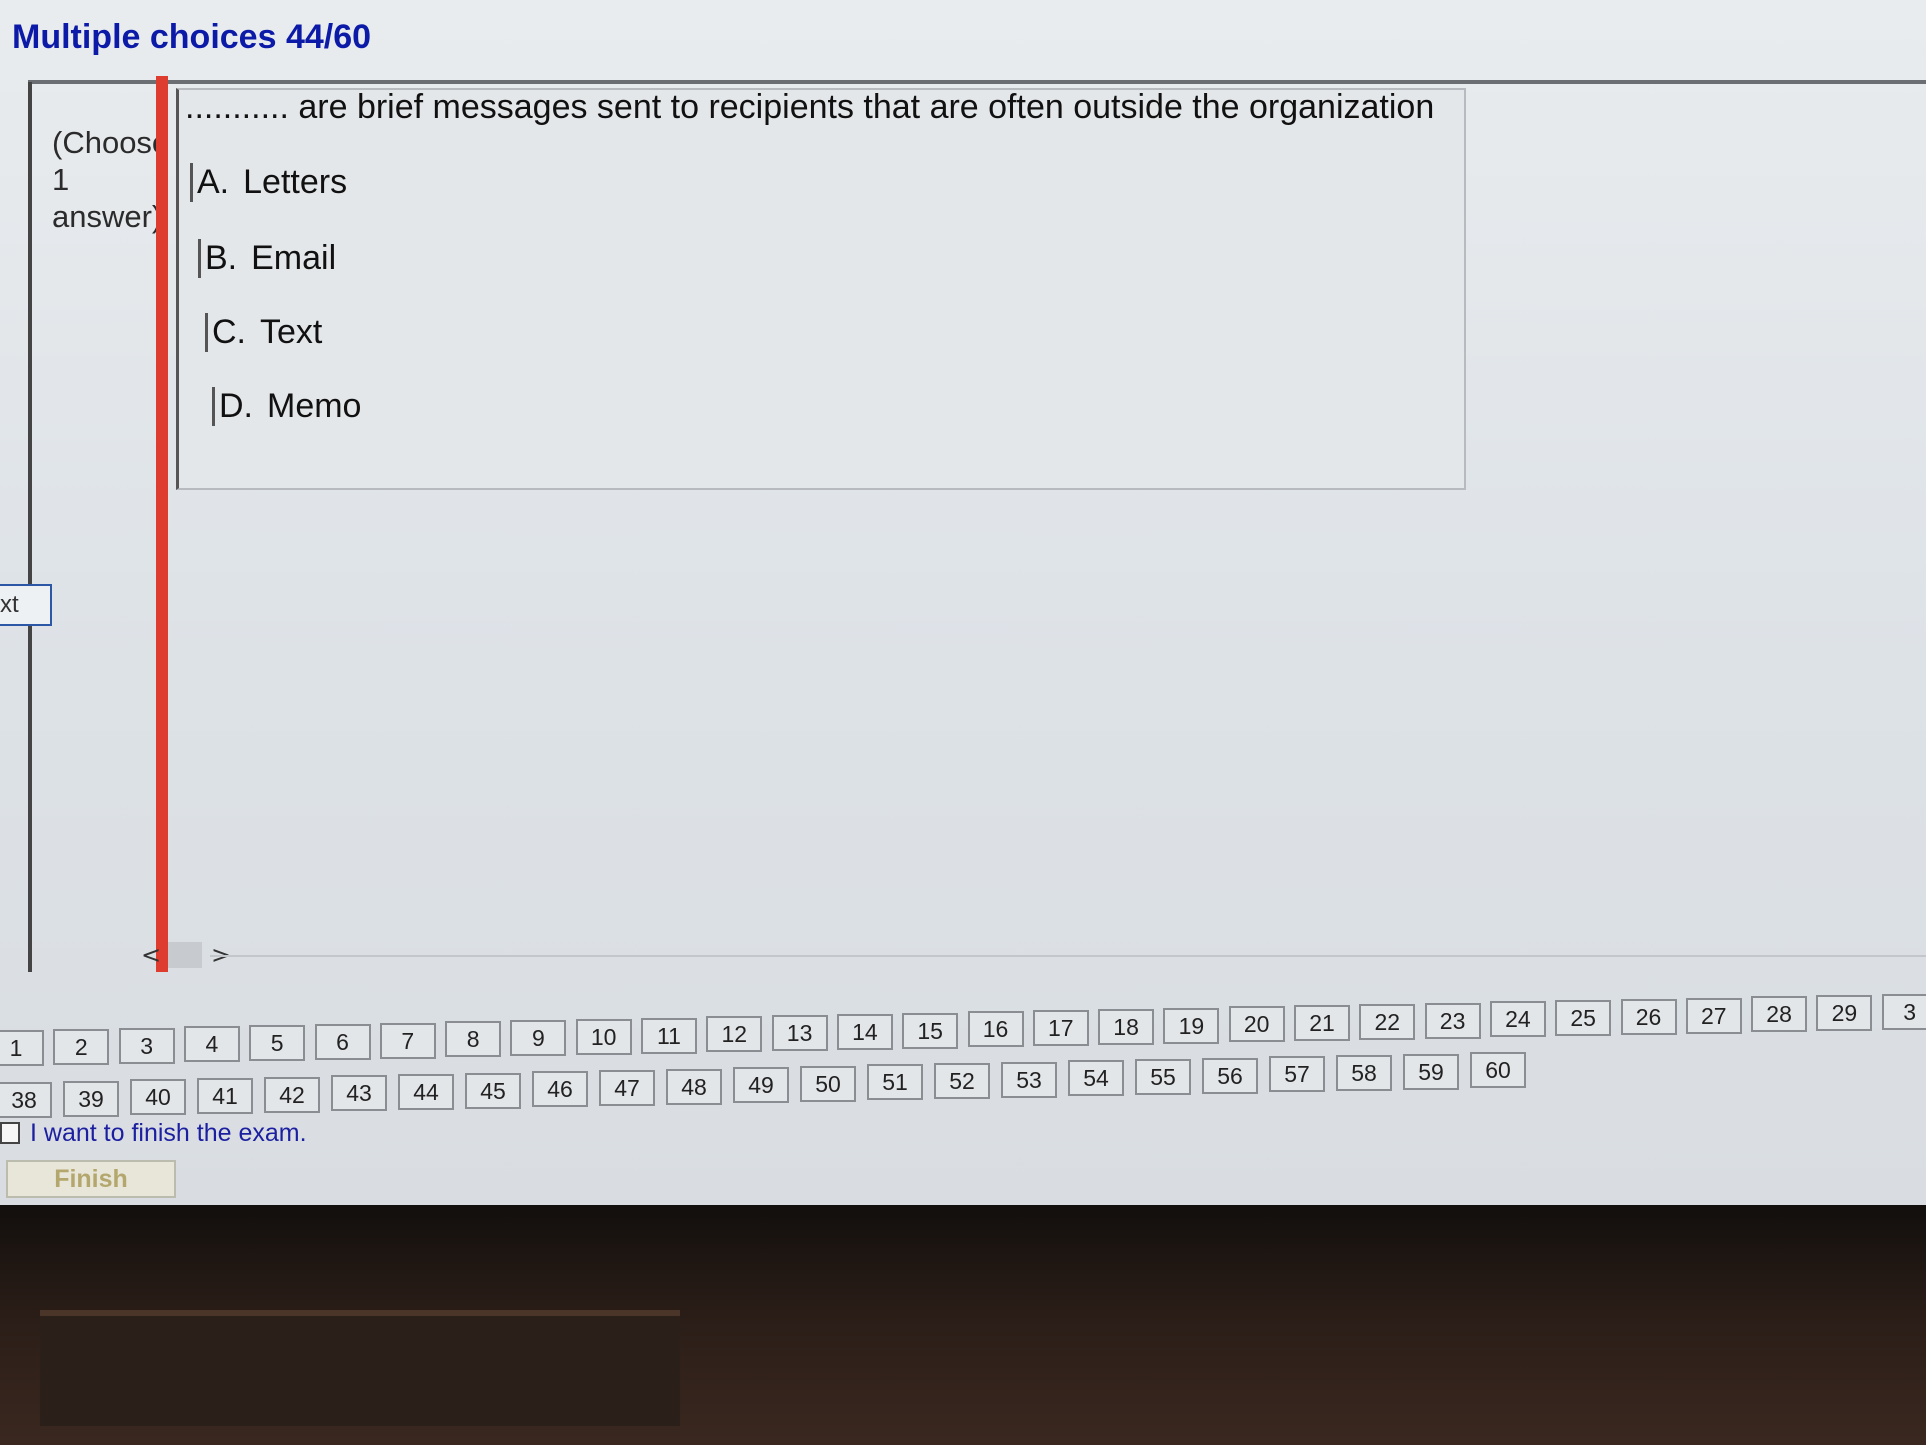 The image size is (1926, 1445). Describe the element at coordinates (91, 1098) in the screenshot. I see `question-nav-button: 39` at that location.